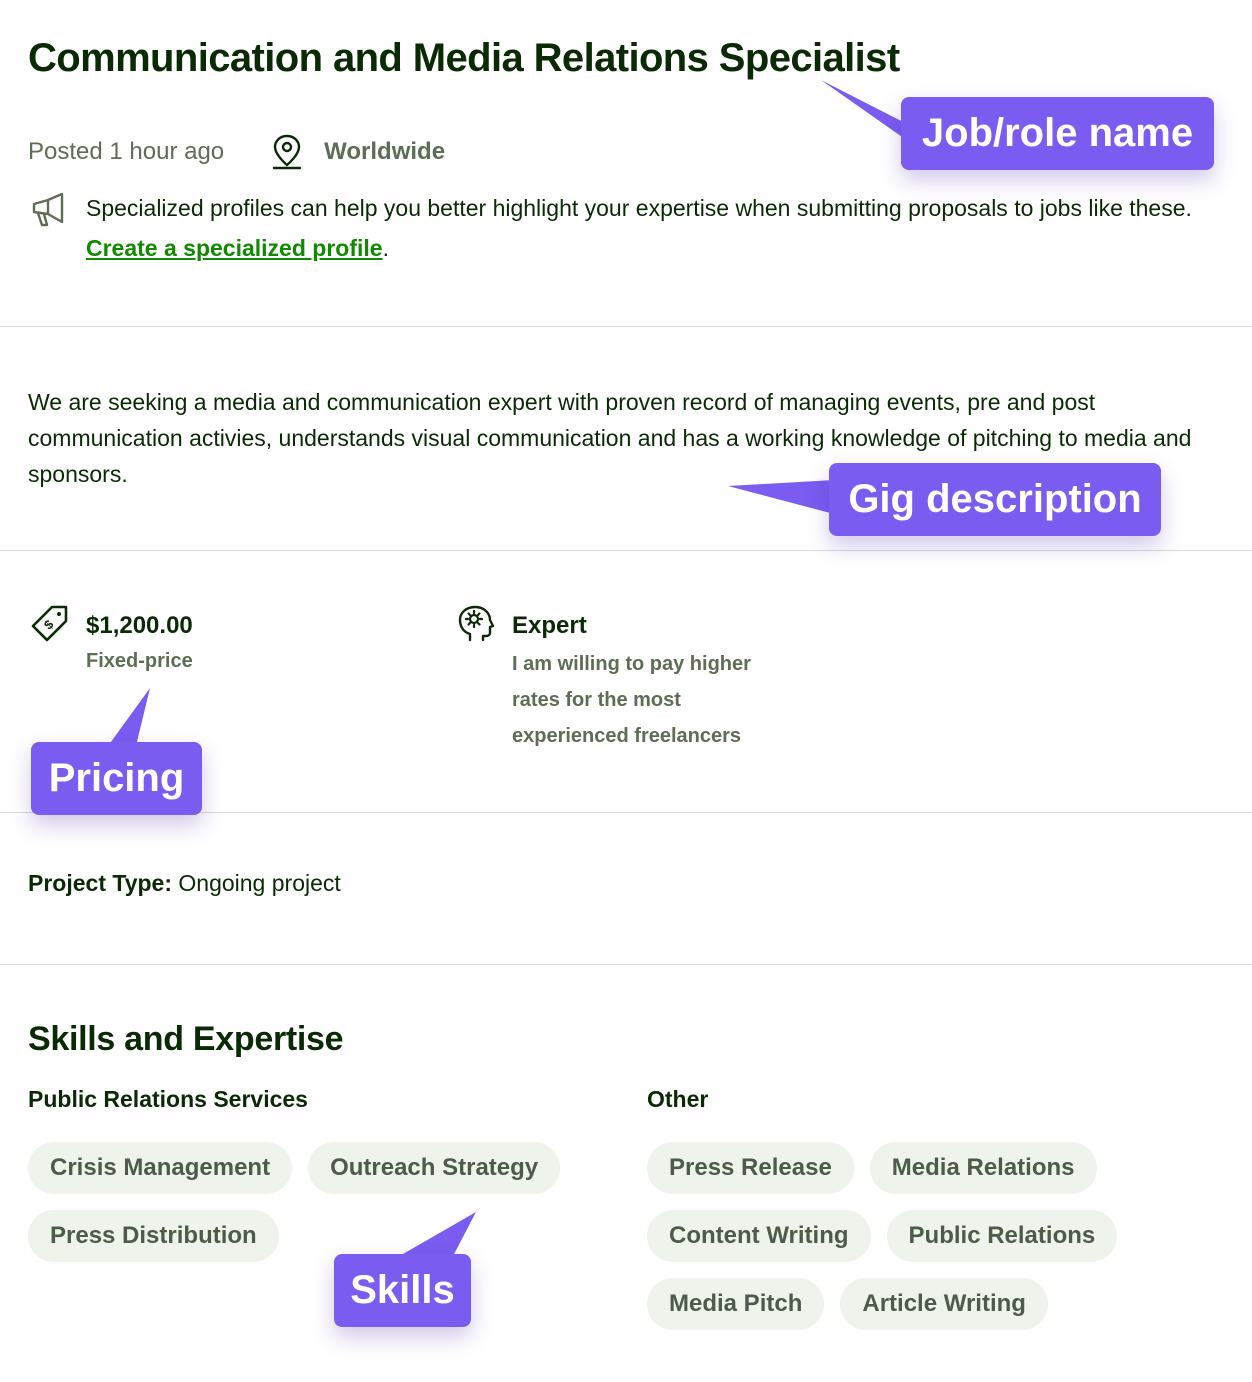  I want to click on skill-chip: Public Relations, so click(1002, 1236).